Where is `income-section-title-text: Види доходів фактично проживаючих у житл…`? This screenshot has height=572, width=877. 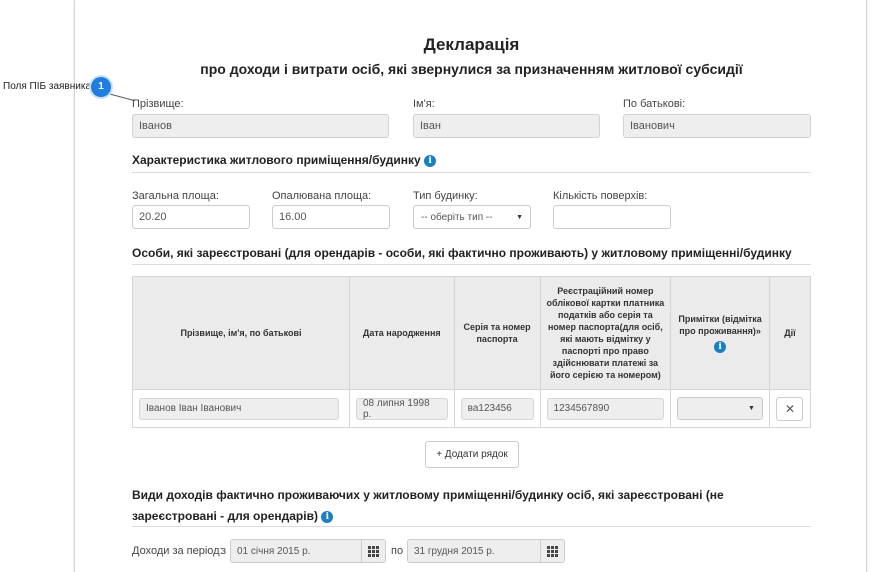
income-section-title-text: Види доходів фактично проживаючих у житл… is located at coordinates (428, 505).